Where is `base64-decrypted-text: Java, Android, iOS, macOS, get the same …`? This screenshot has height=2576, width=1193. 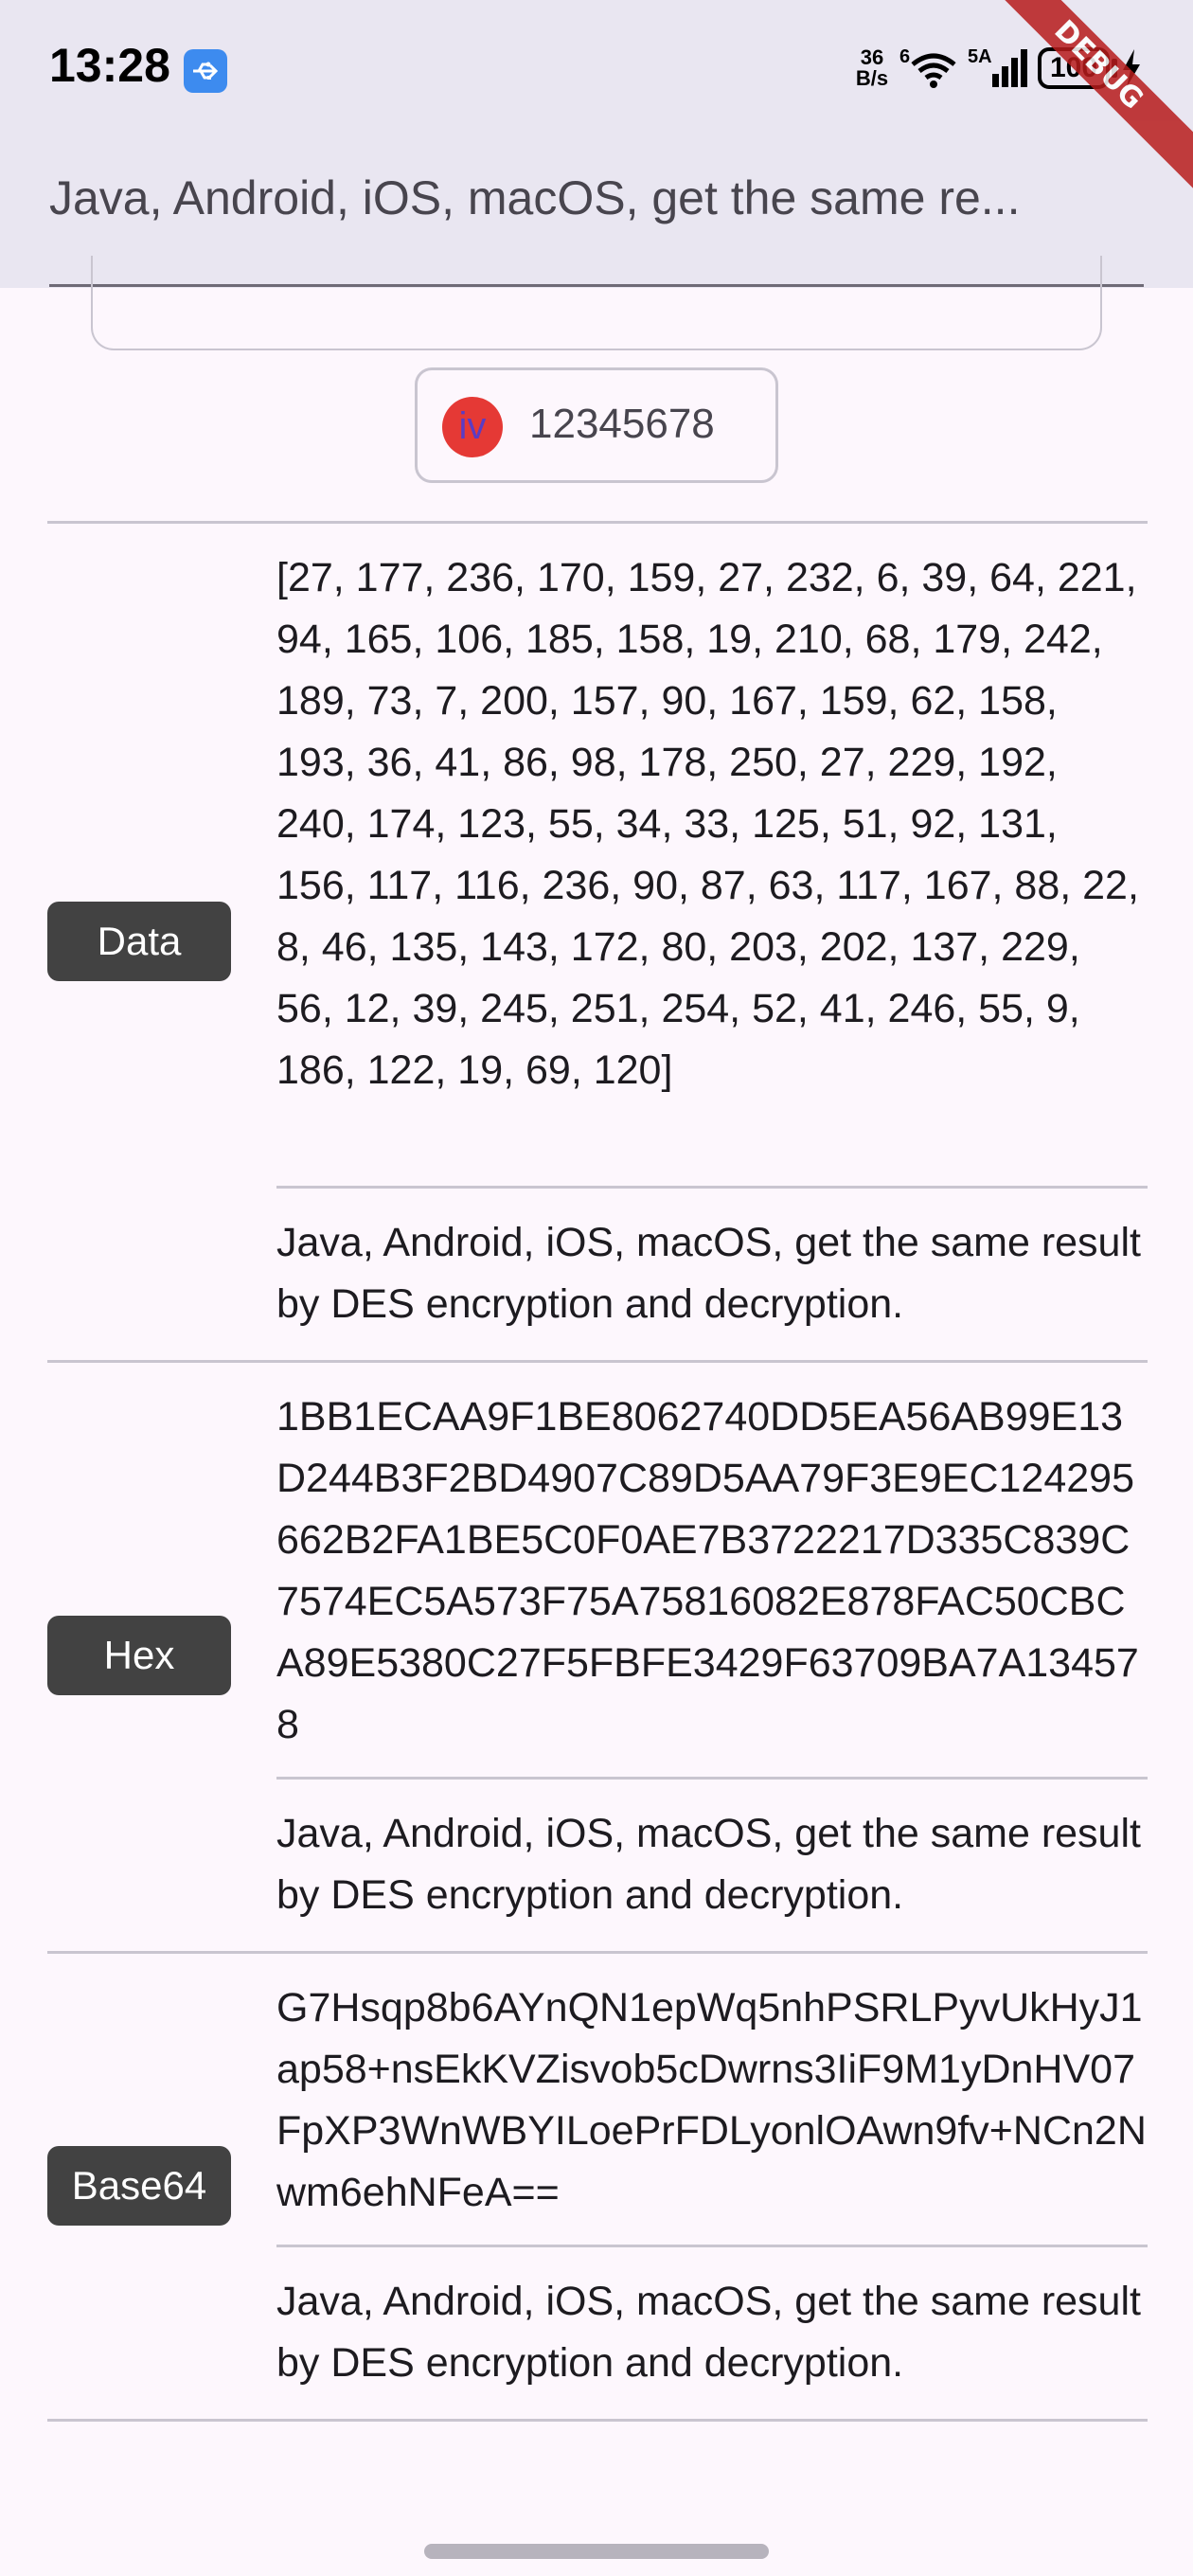
base64-decrypted-text: Java, Android, iOS, macOS, get the same … is located at coordinates (708, 2332).